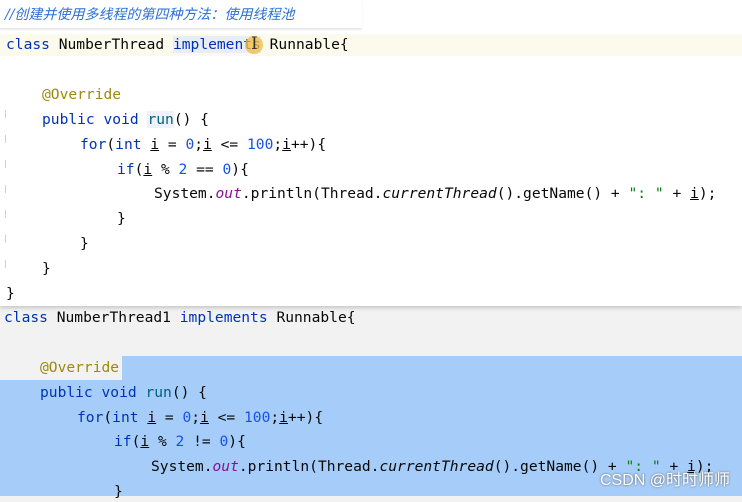 The width and height of the screenshot is (742, 502). I want to click on code-comment: //创建并使用多线程的第四种方法：使用线程池, so click(150, 15).